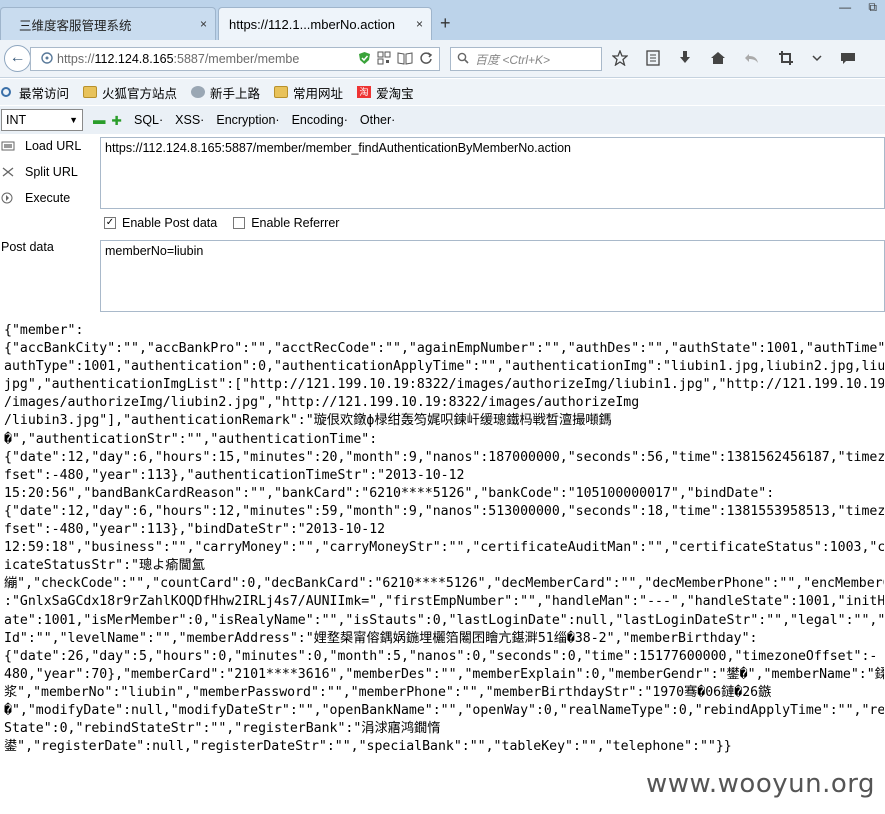  What do you see at coordinates (140, 93) in the screenshot?
I see `bookmark-label: 火狐官方站点` at bounding box center [140, 93].